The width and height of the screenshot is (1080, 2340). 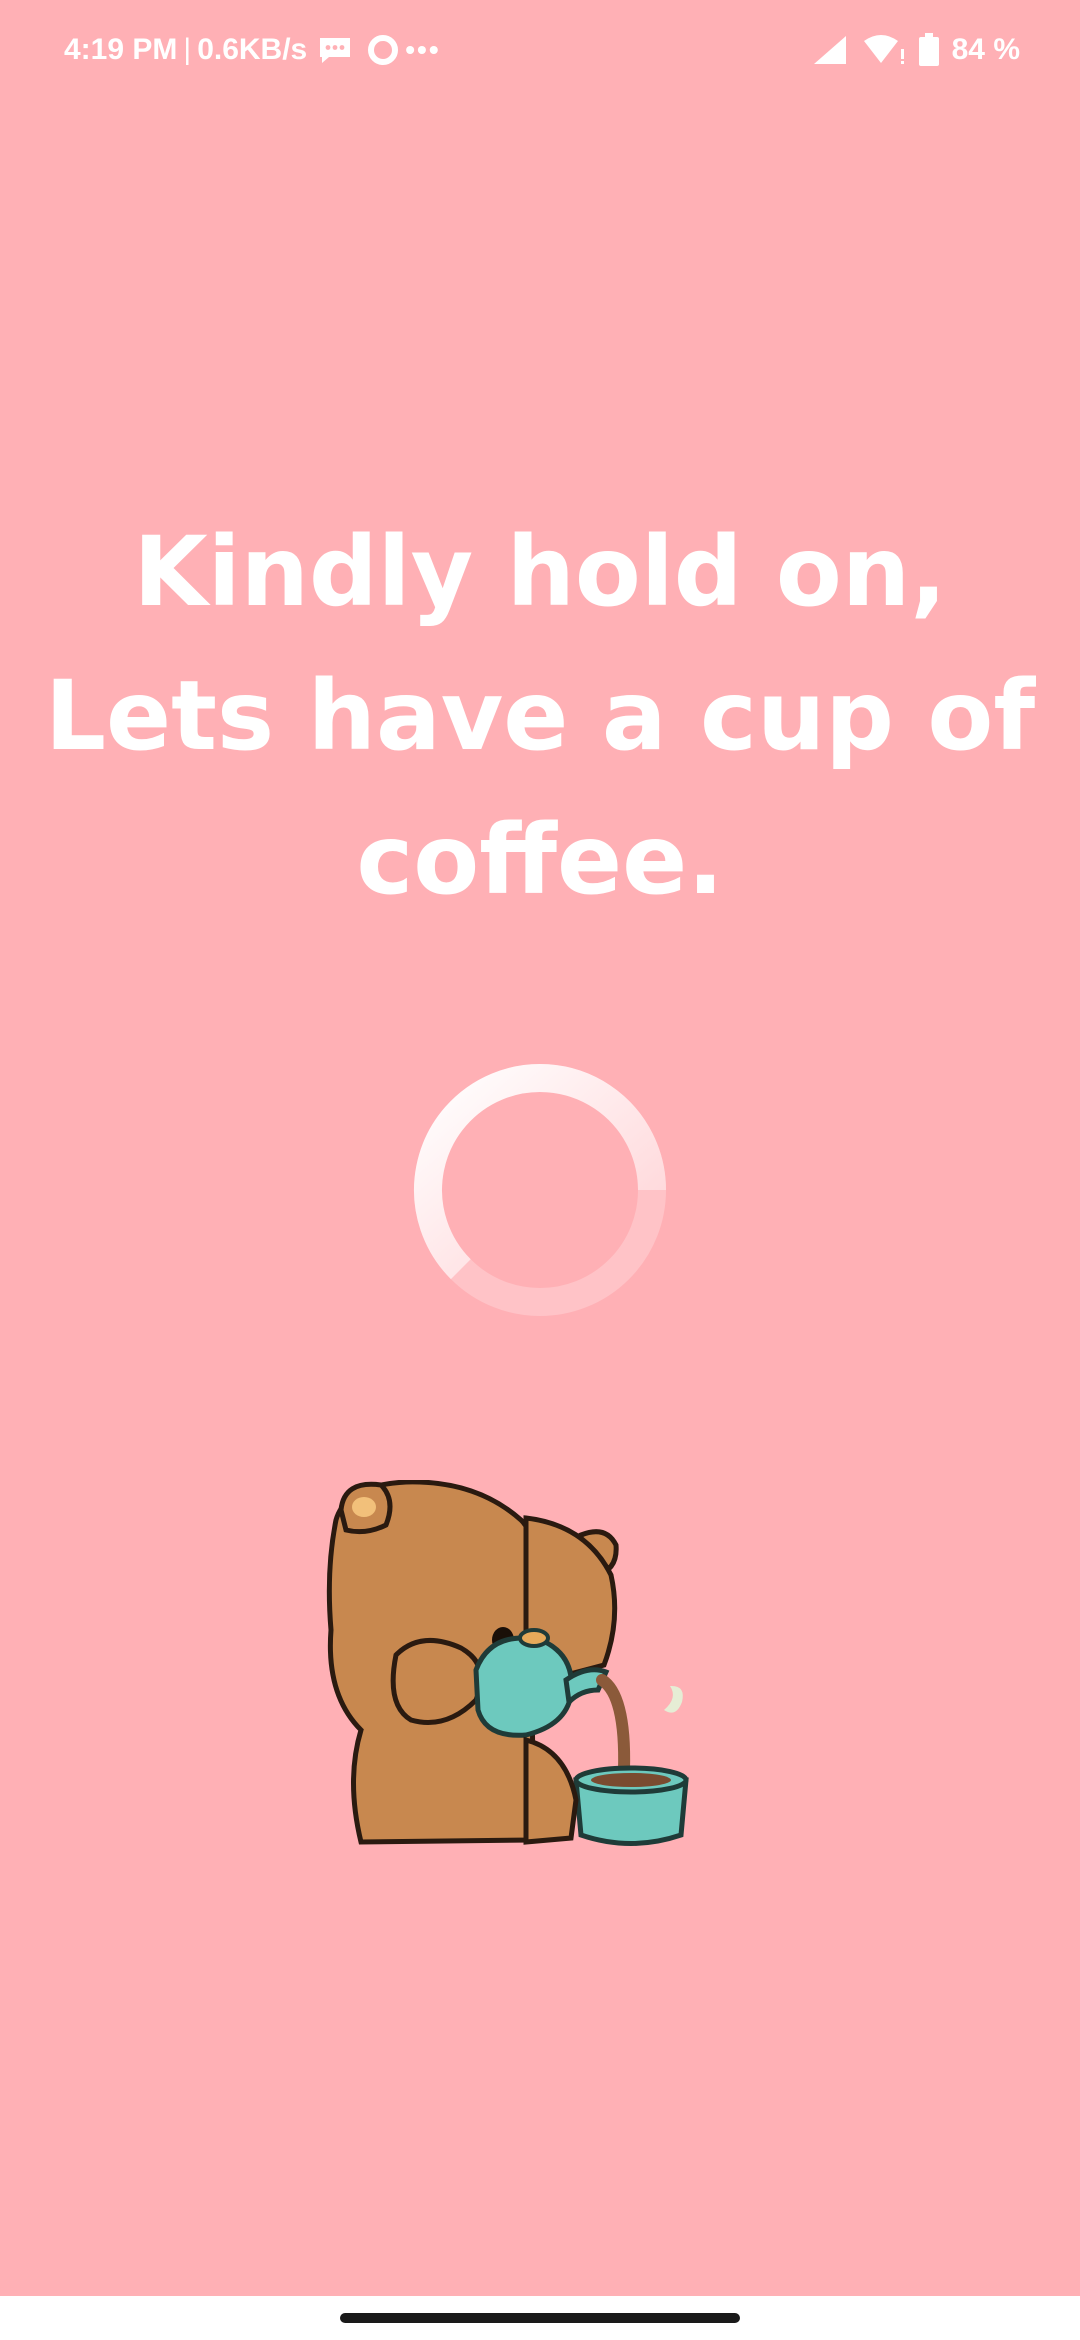 I want to click on loading-message-line-2: Lets have a cup of, so click(x=540, y=716).